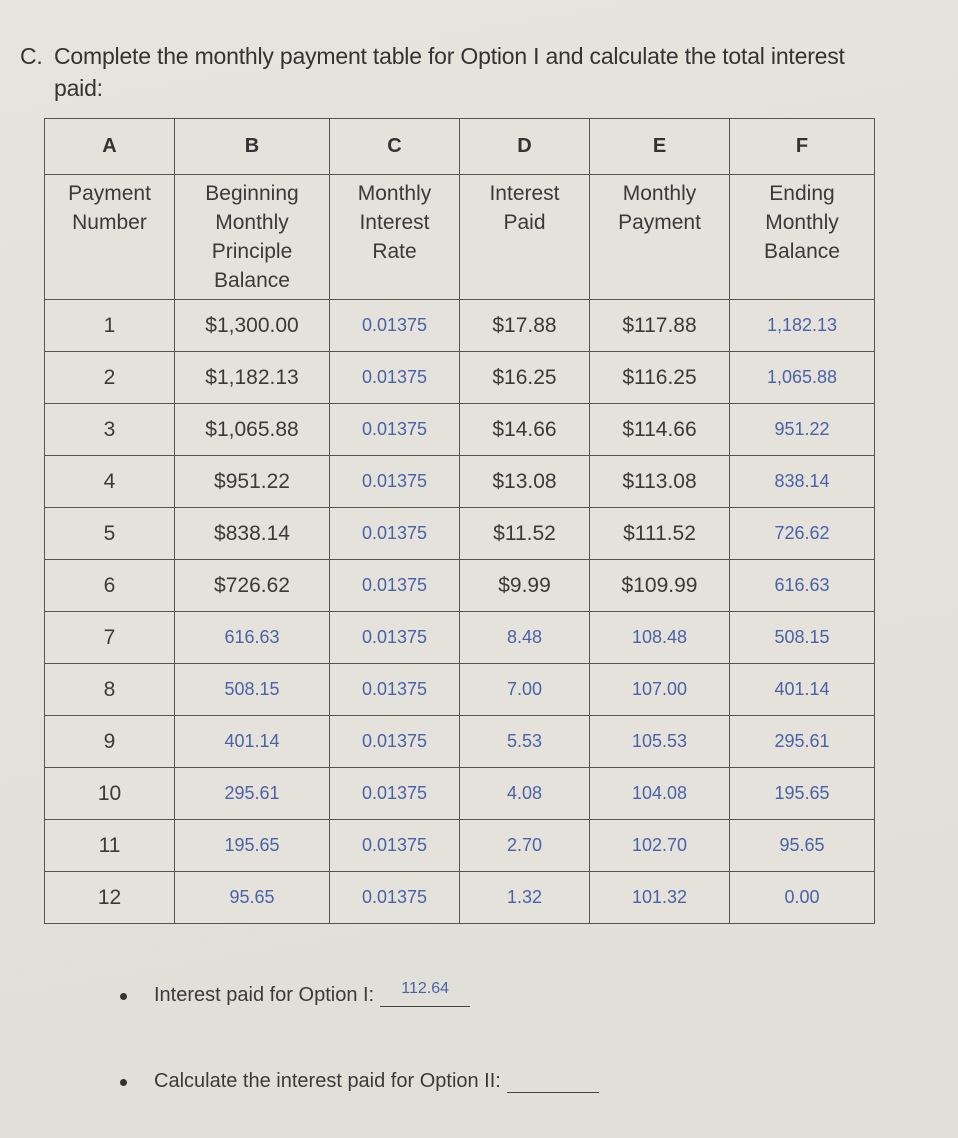 The height and width of the screenshot is (1138, 958). What do you see at coordinates (802, 689) in the screenshot?
I see `cell-ending-balance: 401.14` at bounding box center [802, 689].